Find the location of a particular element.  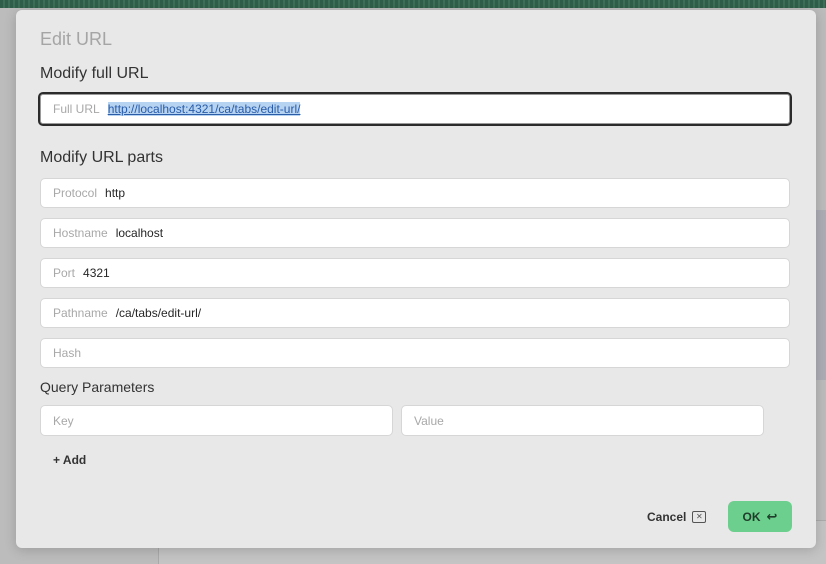

protocol-value: http is located at coordinates (115, 193).